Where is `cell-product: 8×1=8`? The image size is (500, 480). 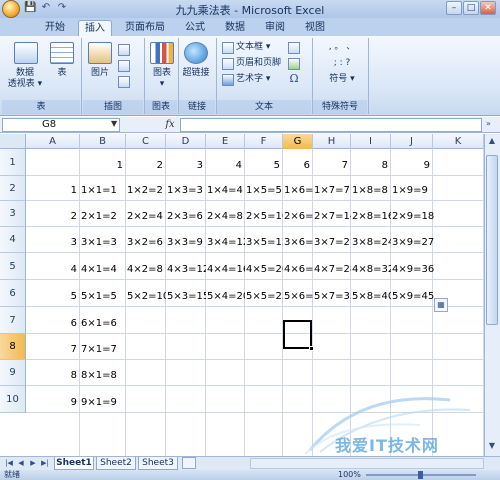 cell-product: 8×1=8 is located at coordinates (103, 376).